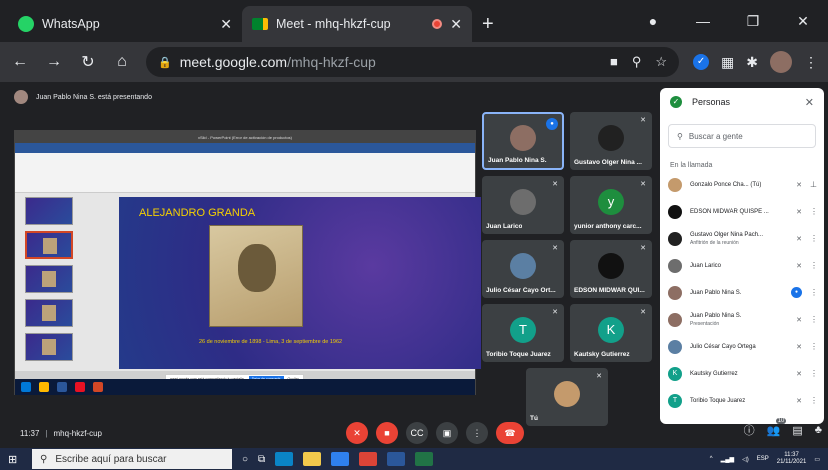  What do you see at coordinates (811, 62) in the screenshot?
I see `menu-kebab-icon: ⋮` at bounding box center [811, 62].